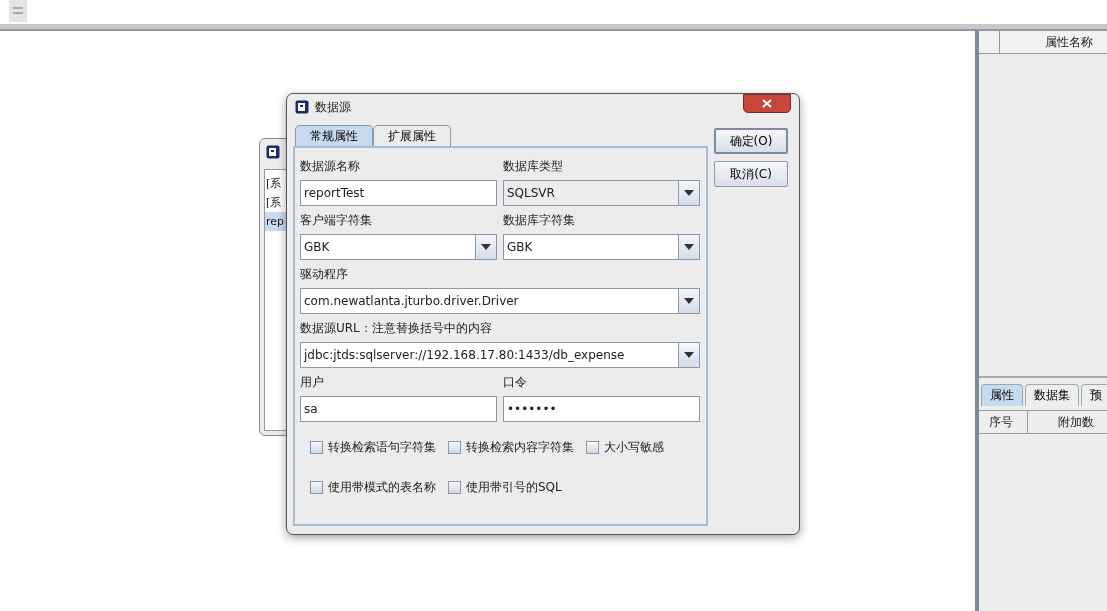  Describe the element at coordinates (1003, 422) in the screenshot. I see `column-header: 序号` at that location.